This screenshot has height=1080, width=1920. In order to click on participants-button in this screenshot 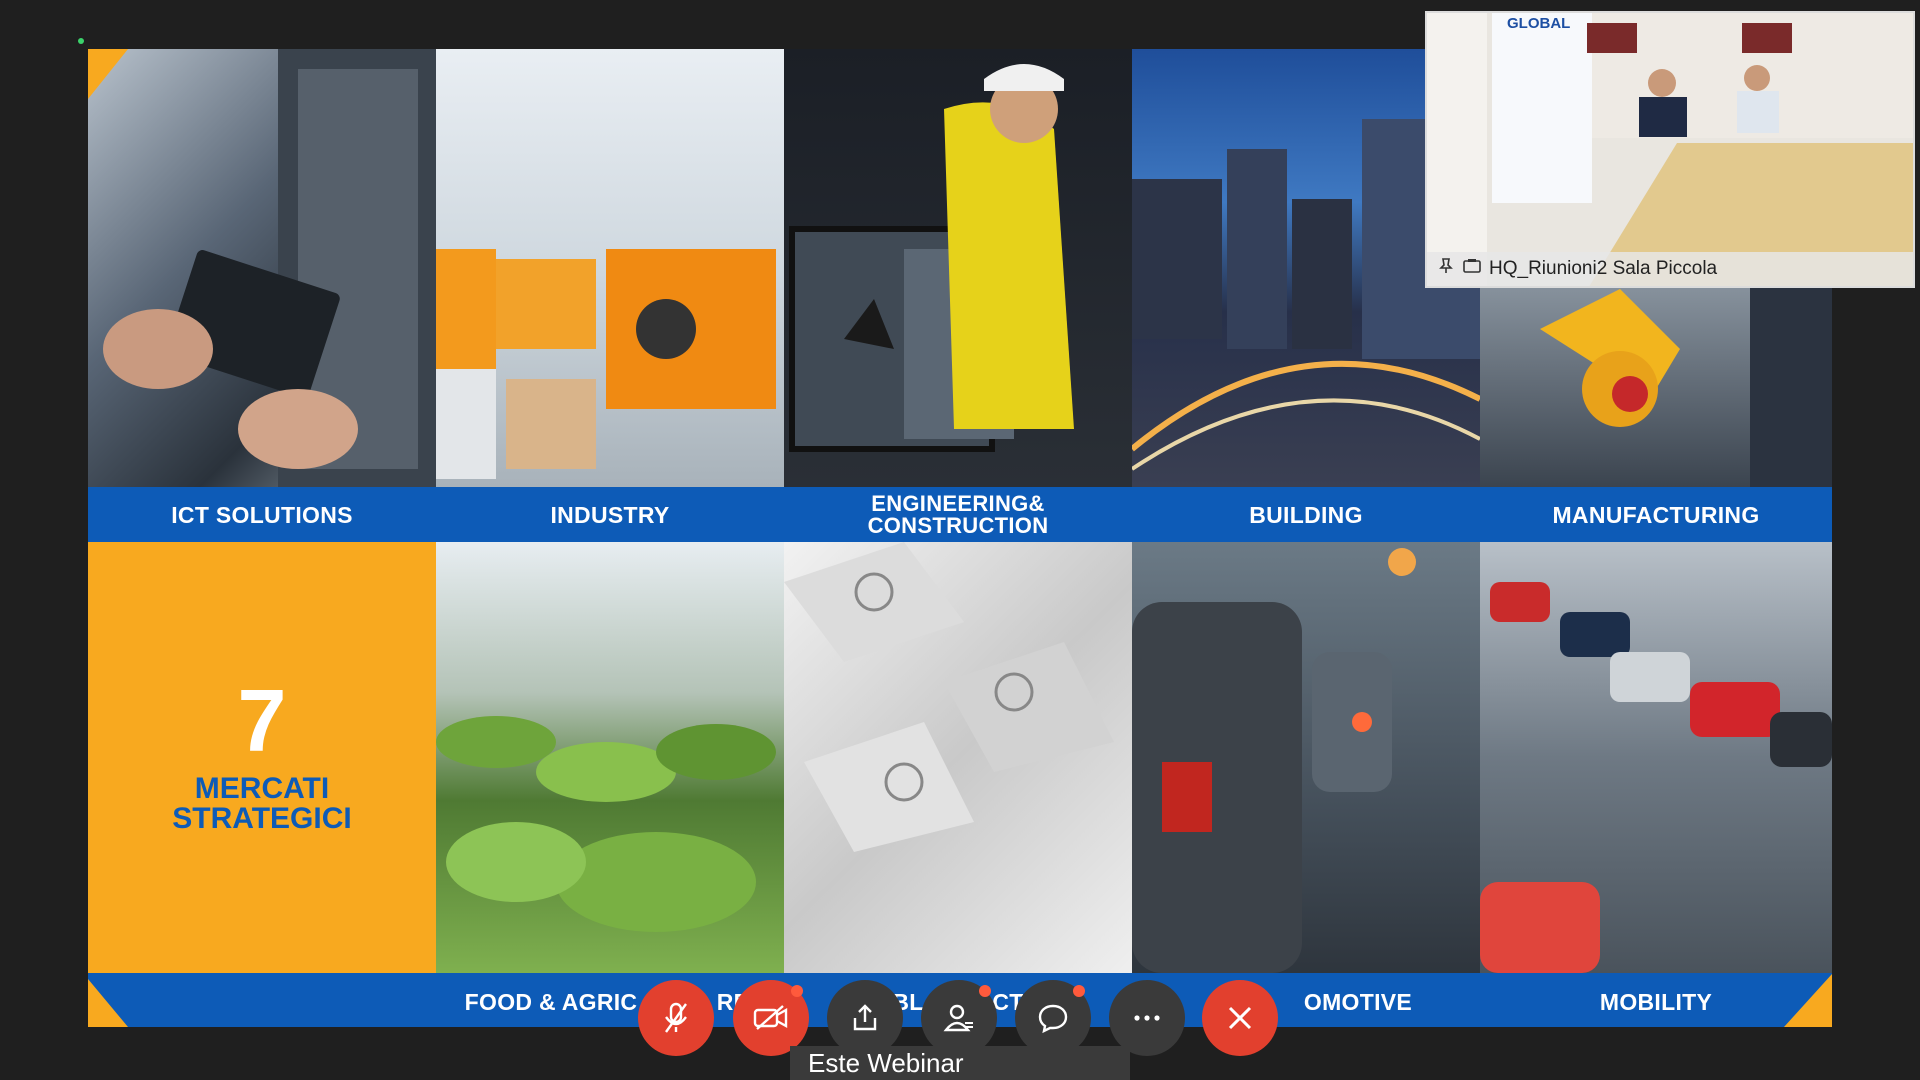, I will do `click(959, 1018)`.